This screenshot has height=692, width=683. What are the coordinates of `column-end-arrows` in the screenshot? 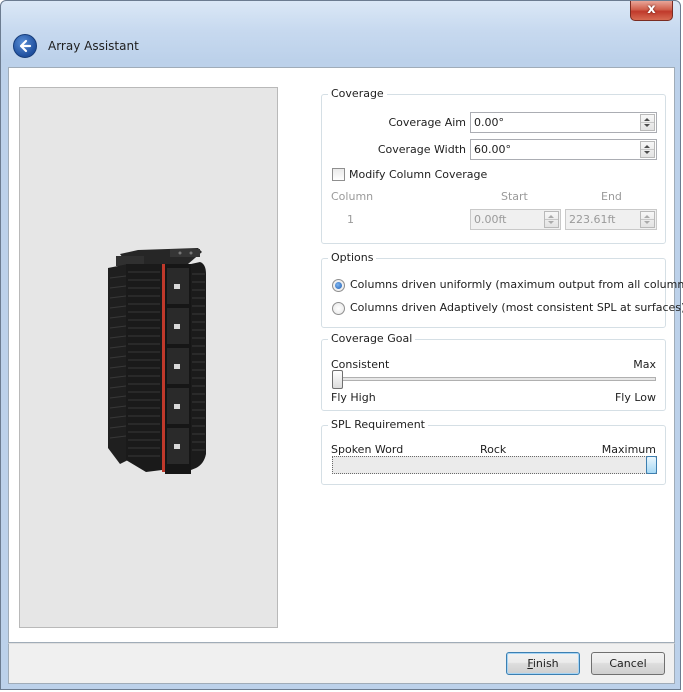 It's located at (647, 219).